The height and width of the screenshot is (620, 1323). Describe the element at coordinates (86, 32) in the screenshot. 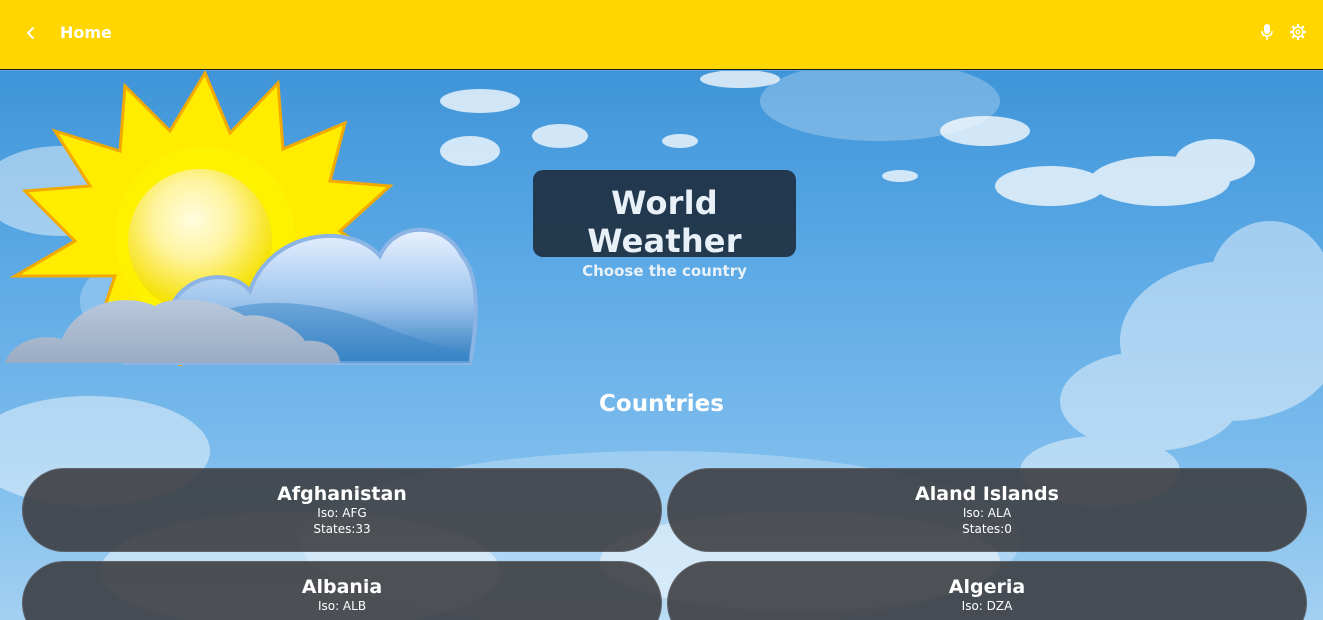

I see `app-bar-title: Home` at that location.